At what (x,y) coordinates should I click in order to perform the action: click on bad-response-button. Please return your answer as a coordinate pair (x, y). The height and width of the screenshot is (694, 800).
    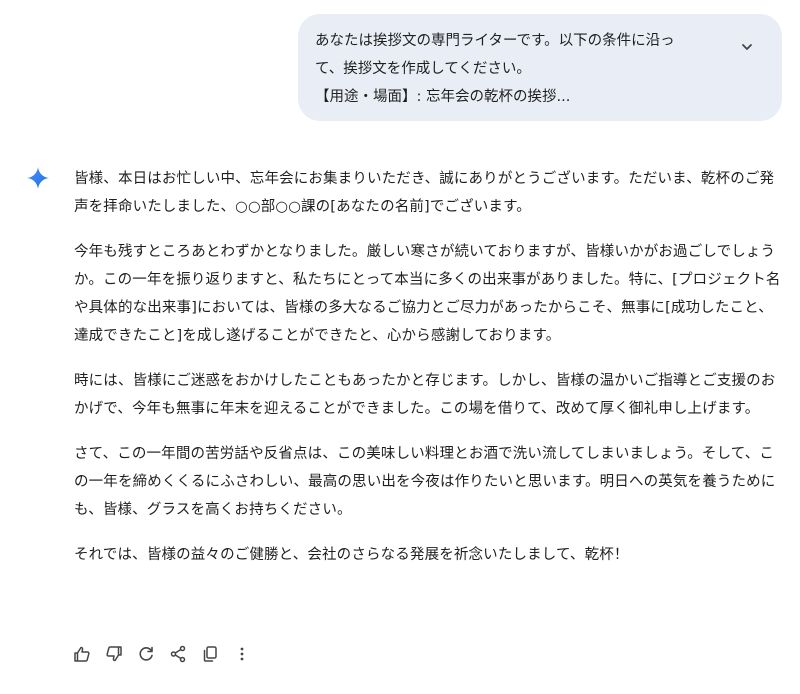
    Looking at the image, I should click on (121, 654).